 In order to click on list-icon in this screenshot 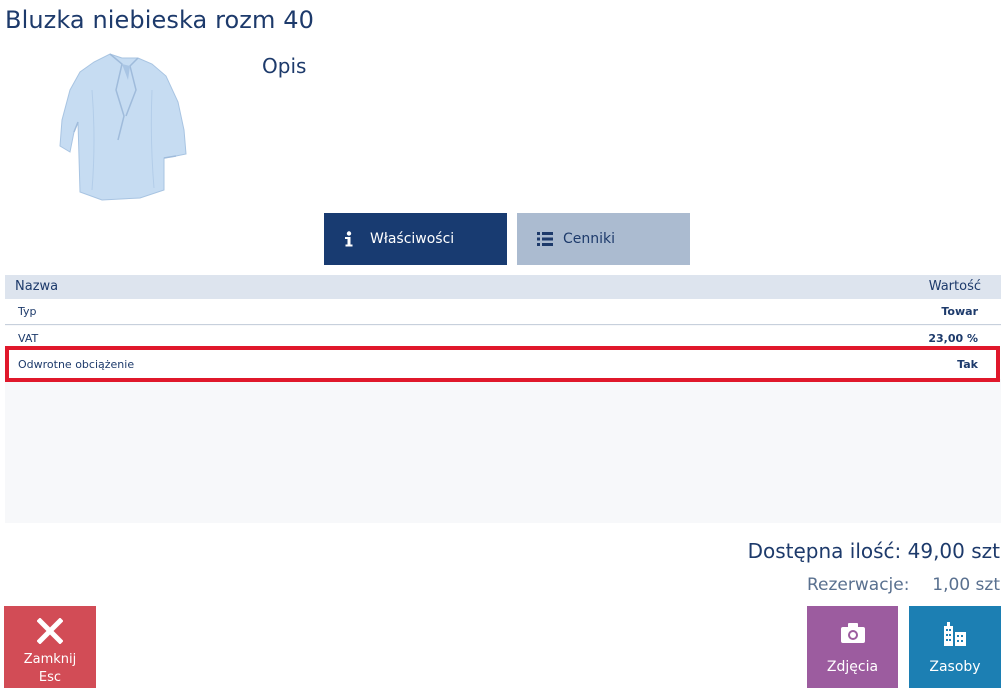, I will do `click(547, 239)`.